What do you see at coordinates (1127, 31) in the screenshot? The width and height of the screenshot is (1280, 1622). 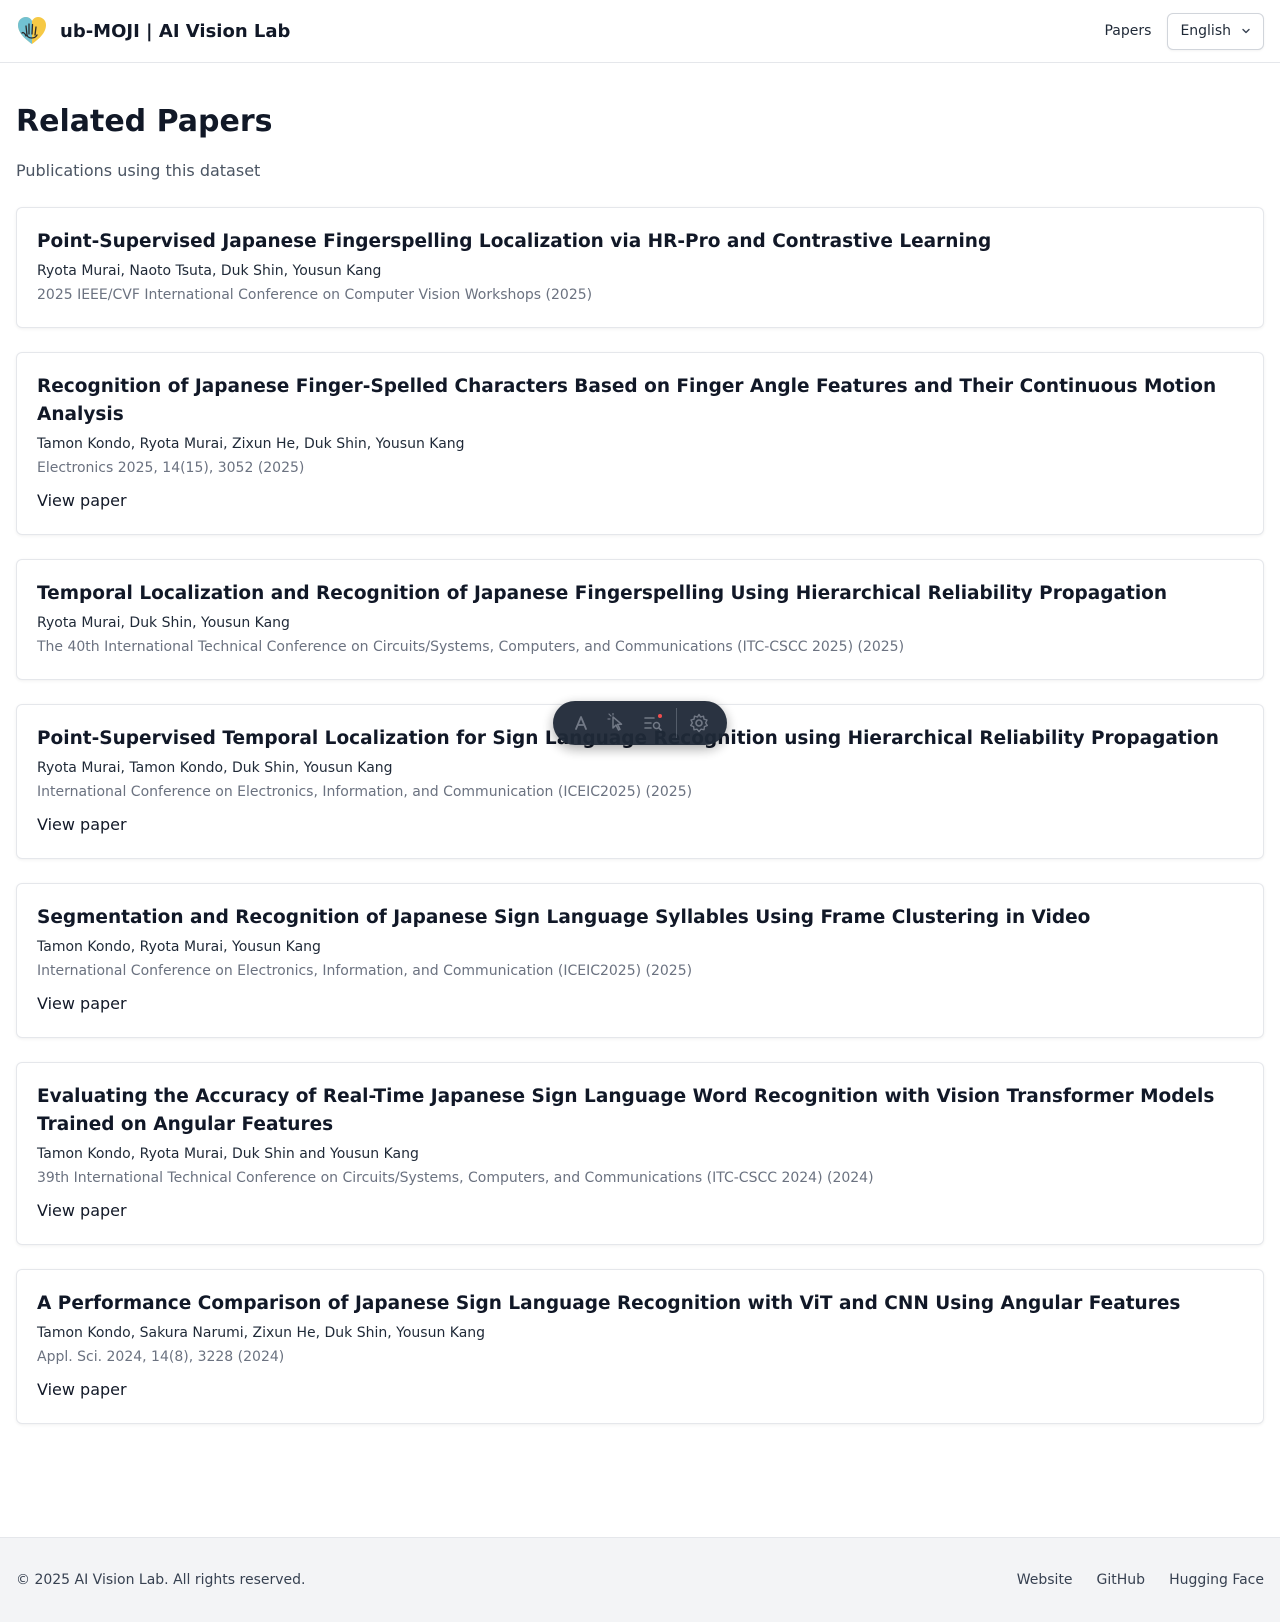 I see `nav-papers-link: Papers` at bounding box center [1127, 31].